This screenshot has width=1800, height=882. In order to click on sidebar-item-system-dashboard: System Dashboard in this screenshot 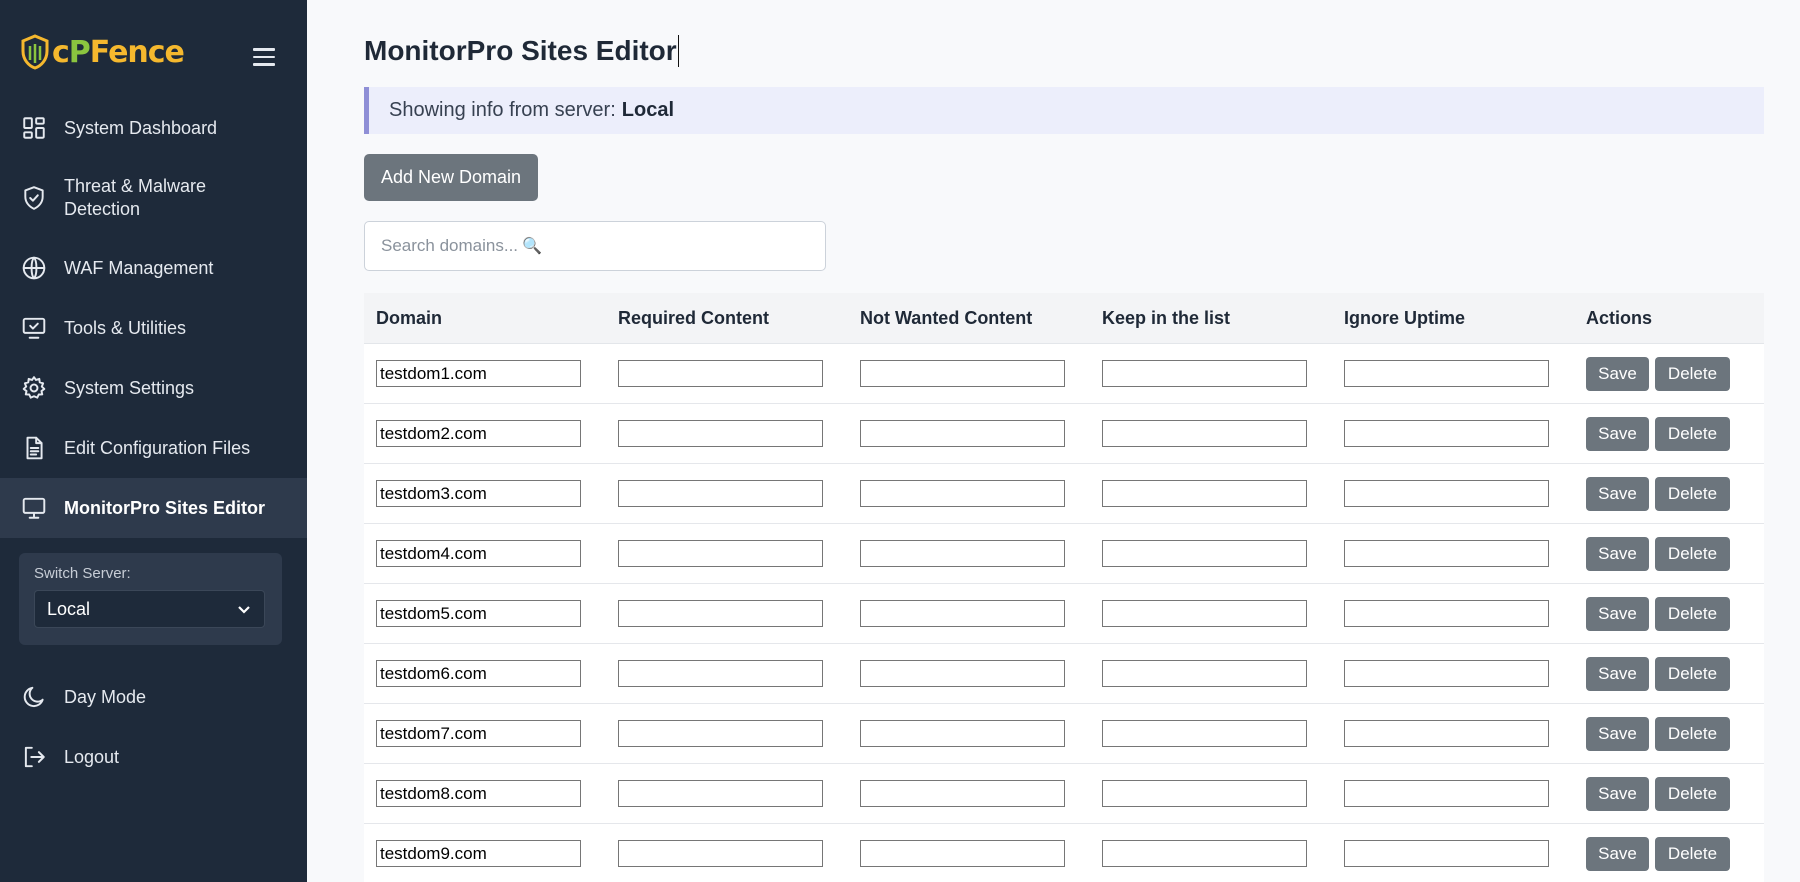, I will do `click(153, 128)`.